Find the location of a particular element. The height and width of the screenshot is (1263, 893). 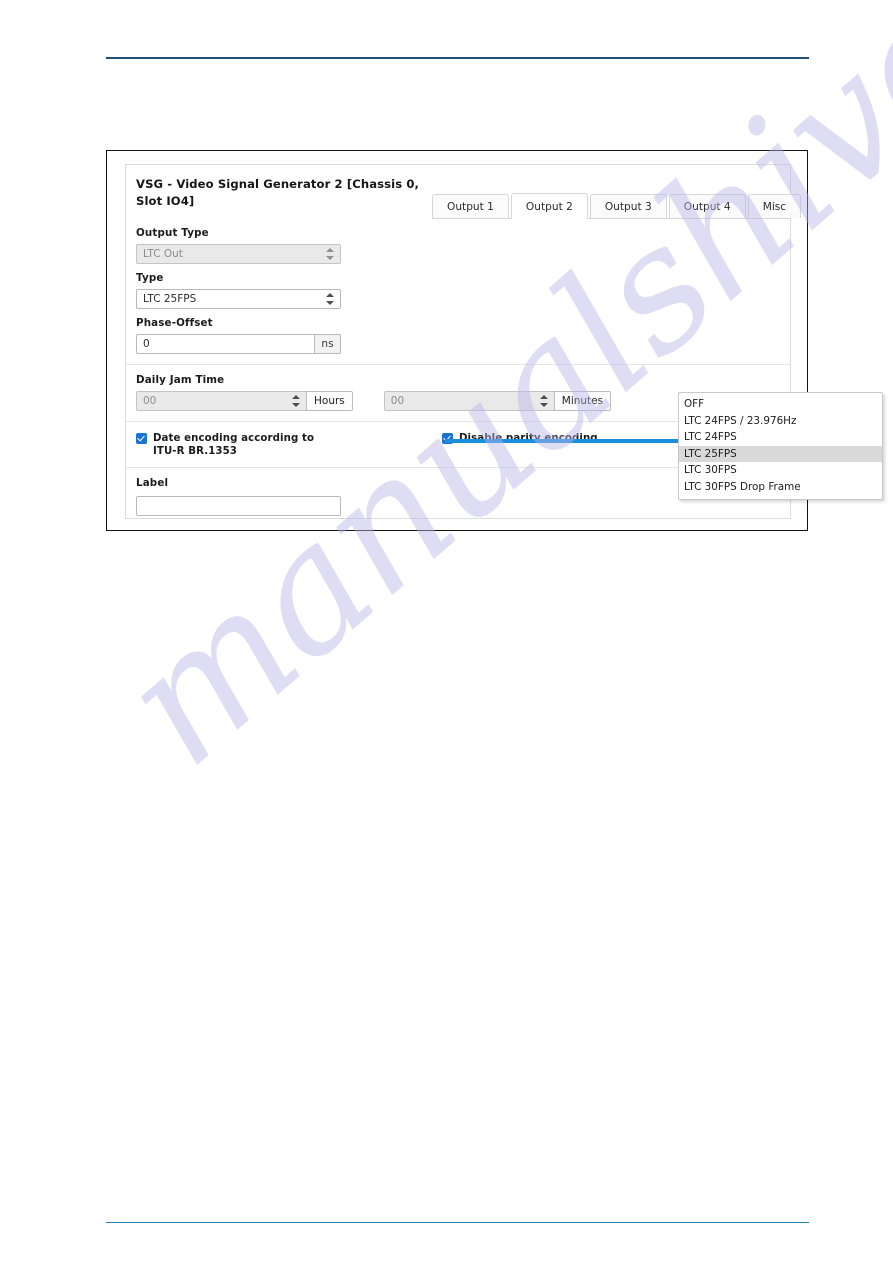

output-type-value: LTC Out is located at coordinates (163, 254).